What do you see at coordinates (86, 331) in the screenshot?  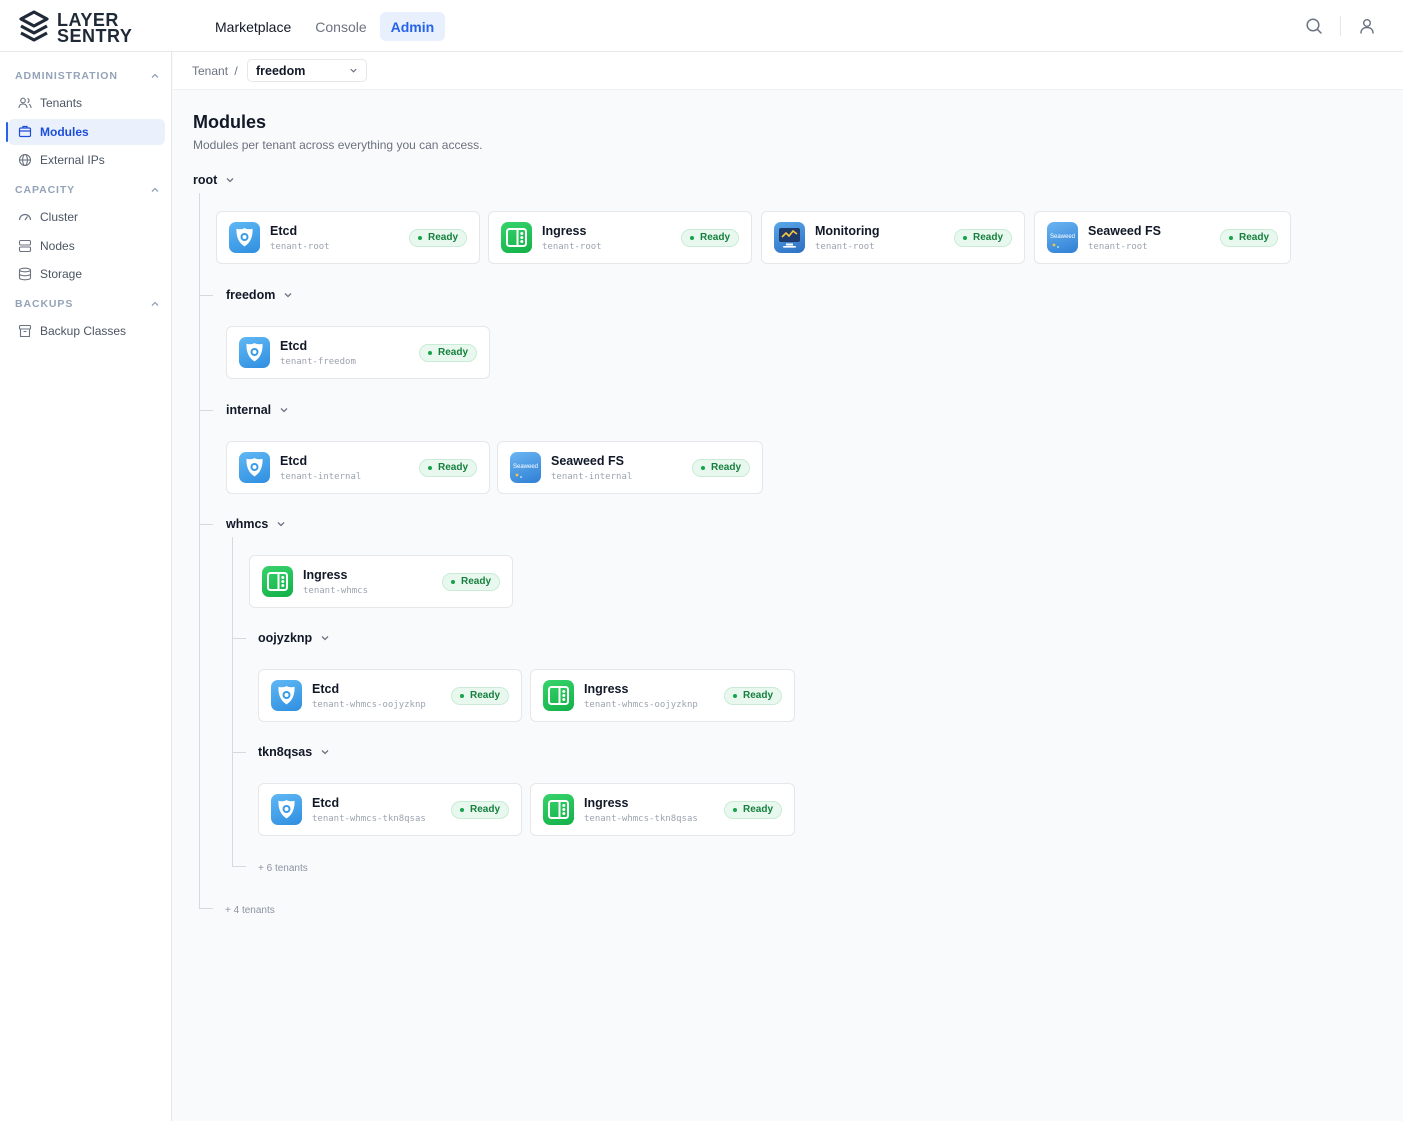 I see `sidebar-item-backup-classes: Backup Classes` at bounding box center [86, 331].